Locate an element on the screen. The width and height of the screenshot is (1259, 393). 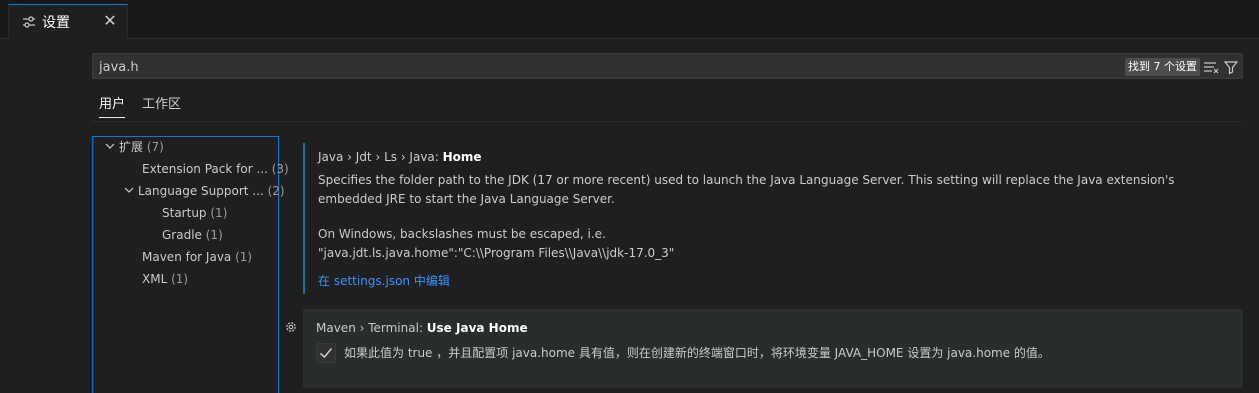
result-count-badge: 找到 7 个设置 is located at coordinates (1162, 67).